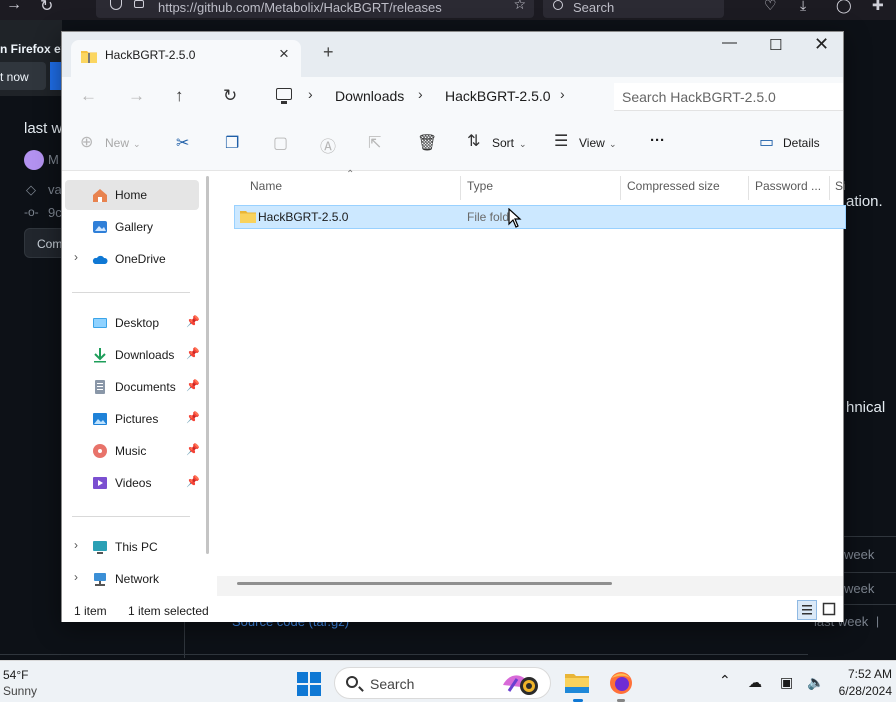 The height and width of the screenshot is (702, 896). I want to click on new-tab-button: +, so click(328, 52).